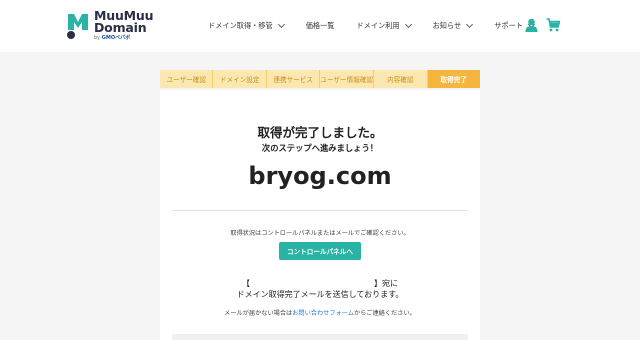  What do you see at coordinates (187, 79) in the screenshot?
I see `step-user-confirm: ユーザー確認` at bounding box center [187, 79].